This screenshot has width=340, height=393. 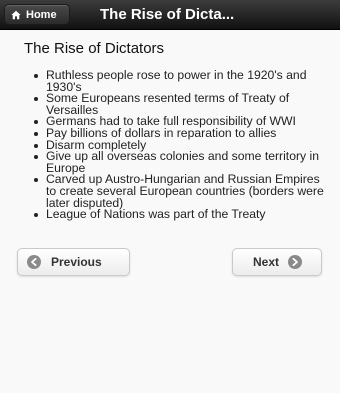 I want to click on content-heading: The Rise of Dictators, so click(x=94, y=48).